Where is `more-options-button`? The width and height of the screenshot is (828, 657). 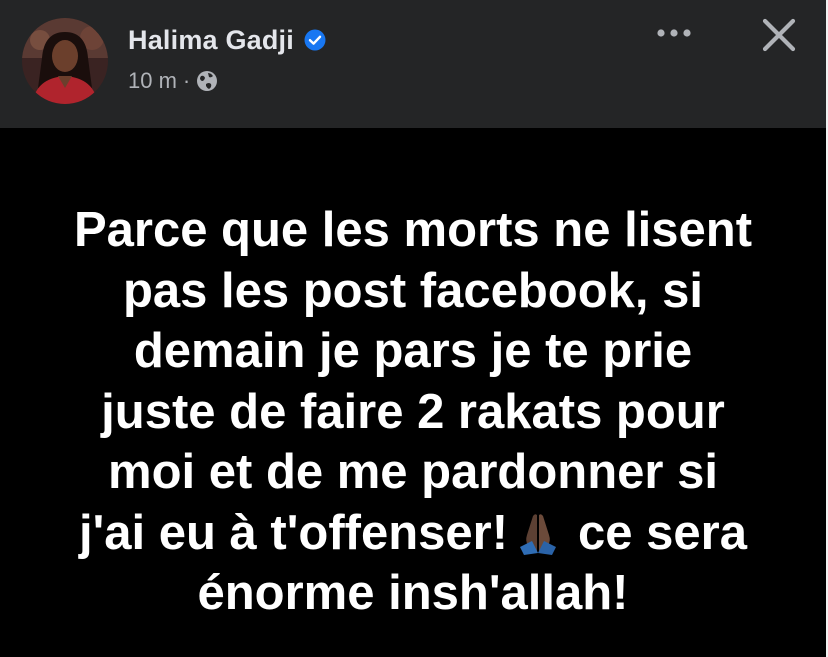
more-options-button is located at coordinates (674, 33).